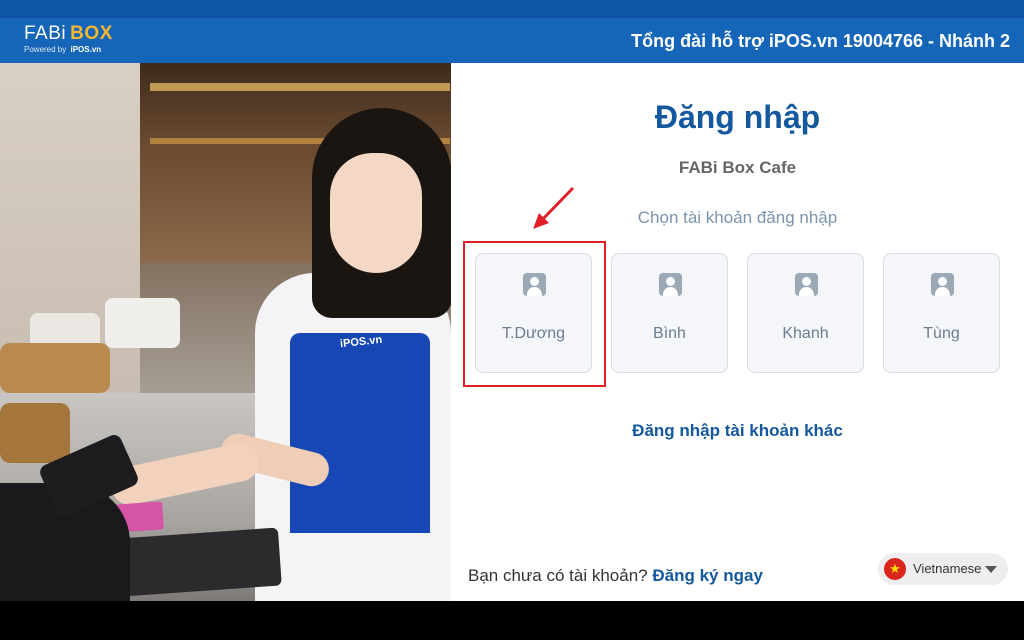 This screenshot has height=640, width=1024. Describe the element at coordinates (805, 313) in the screenshot. I see `account-card-khanh: Khanh` at that location.